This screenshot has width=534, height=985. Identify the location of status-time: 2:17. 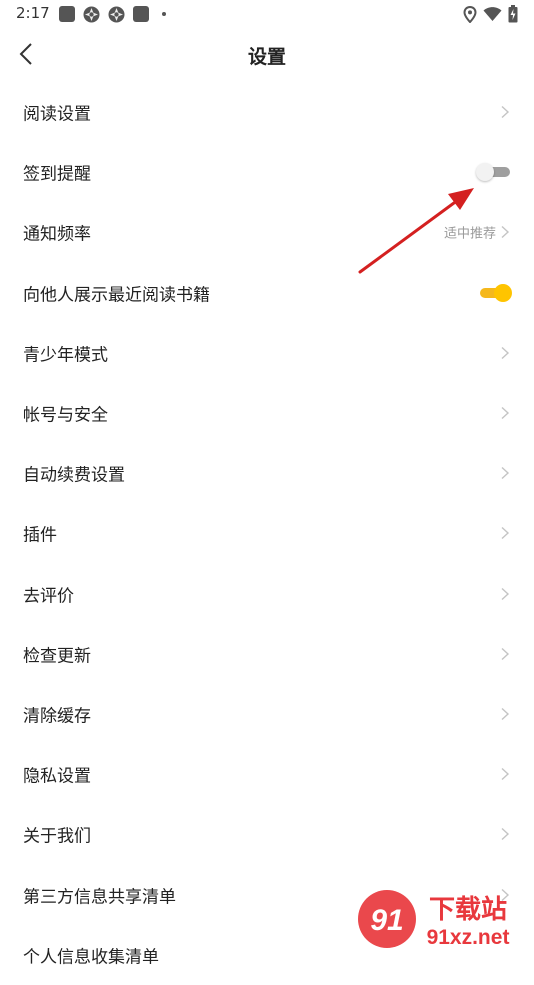
(33, 13).